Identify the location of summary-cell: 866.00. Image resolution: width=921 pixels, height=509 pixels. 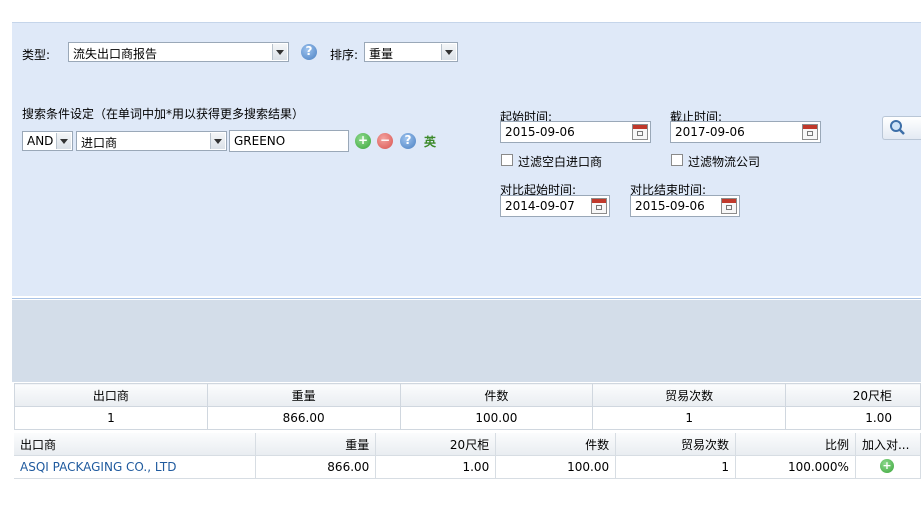
(303, 418).